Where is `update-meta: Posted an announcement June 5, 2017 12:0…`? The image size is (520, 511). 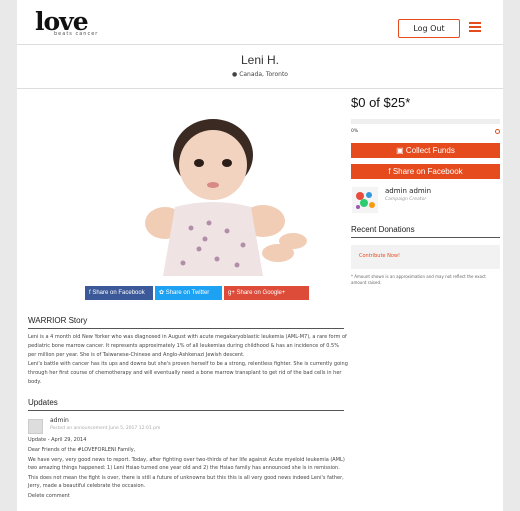 update-meta: Posted an announcement June 5, 2017 12:0… is located at coordinates (105, 428).